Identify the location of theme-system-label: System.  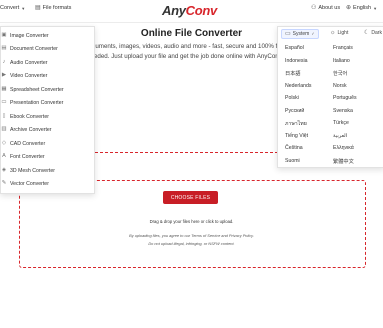
(301, 34).